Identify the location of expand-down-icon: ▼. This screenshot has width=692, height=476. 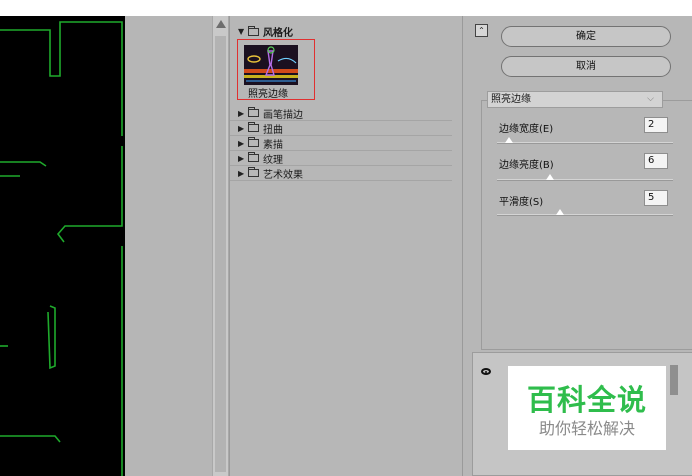
(243, 31).